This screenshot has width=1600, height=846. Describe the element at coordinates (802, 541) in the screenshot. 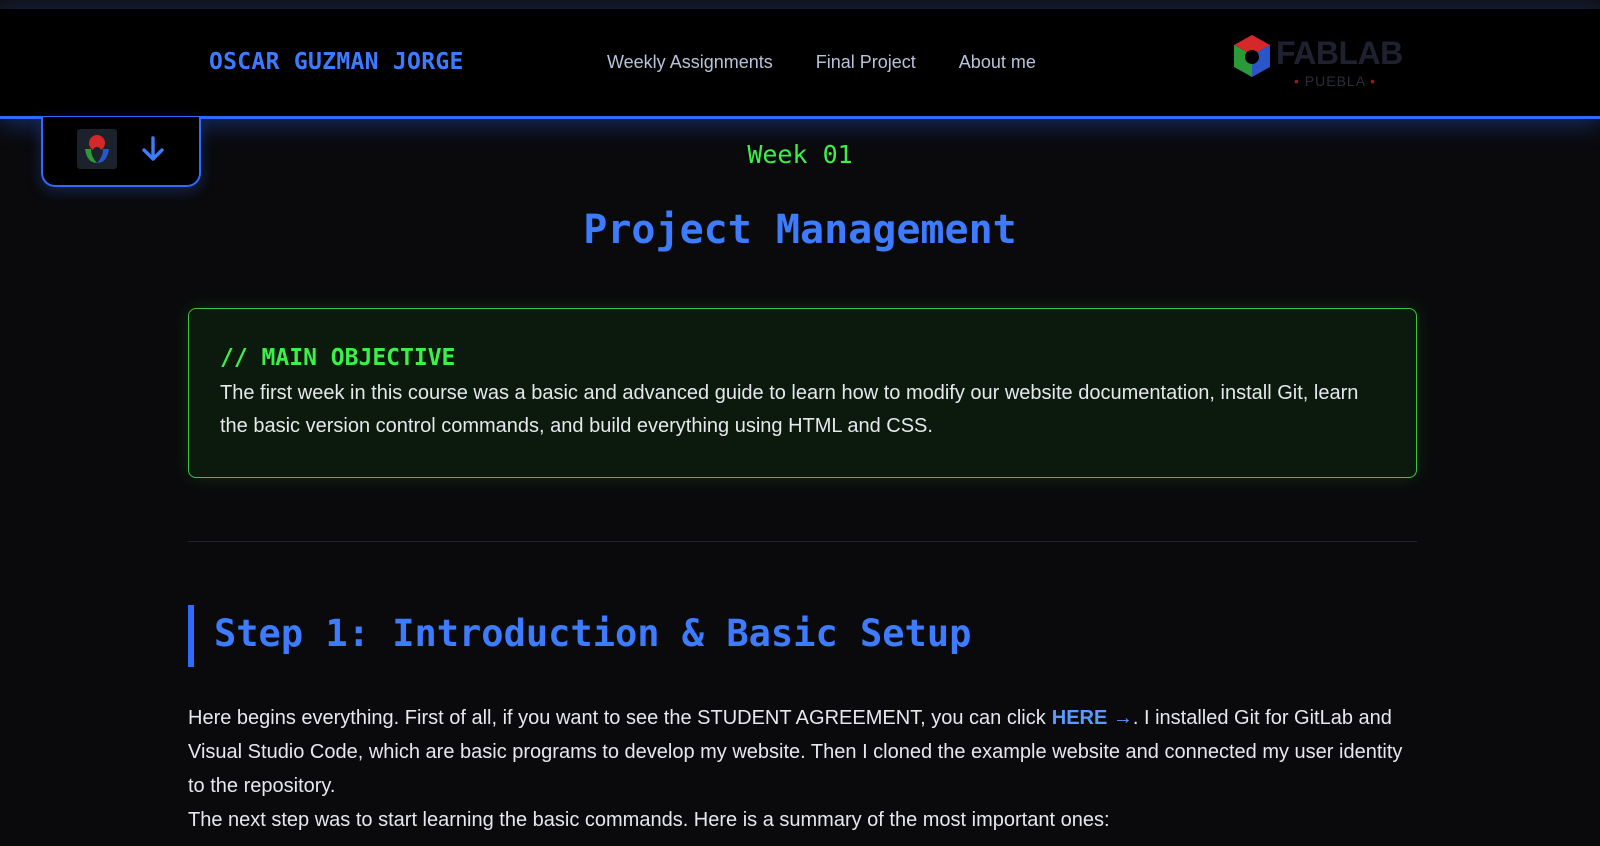

I see `section-divider` at that location.